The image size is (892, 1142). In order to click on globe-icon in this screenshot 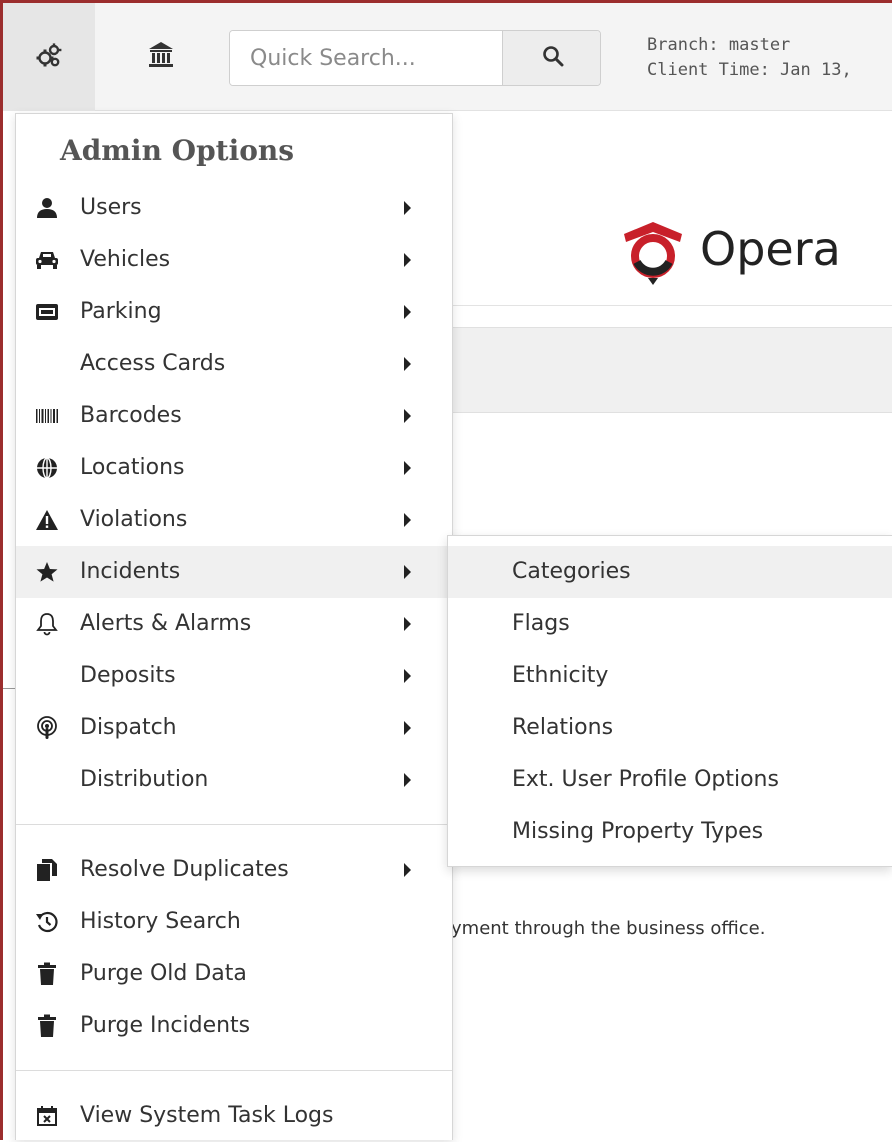, I will do `click(47, 468)`.